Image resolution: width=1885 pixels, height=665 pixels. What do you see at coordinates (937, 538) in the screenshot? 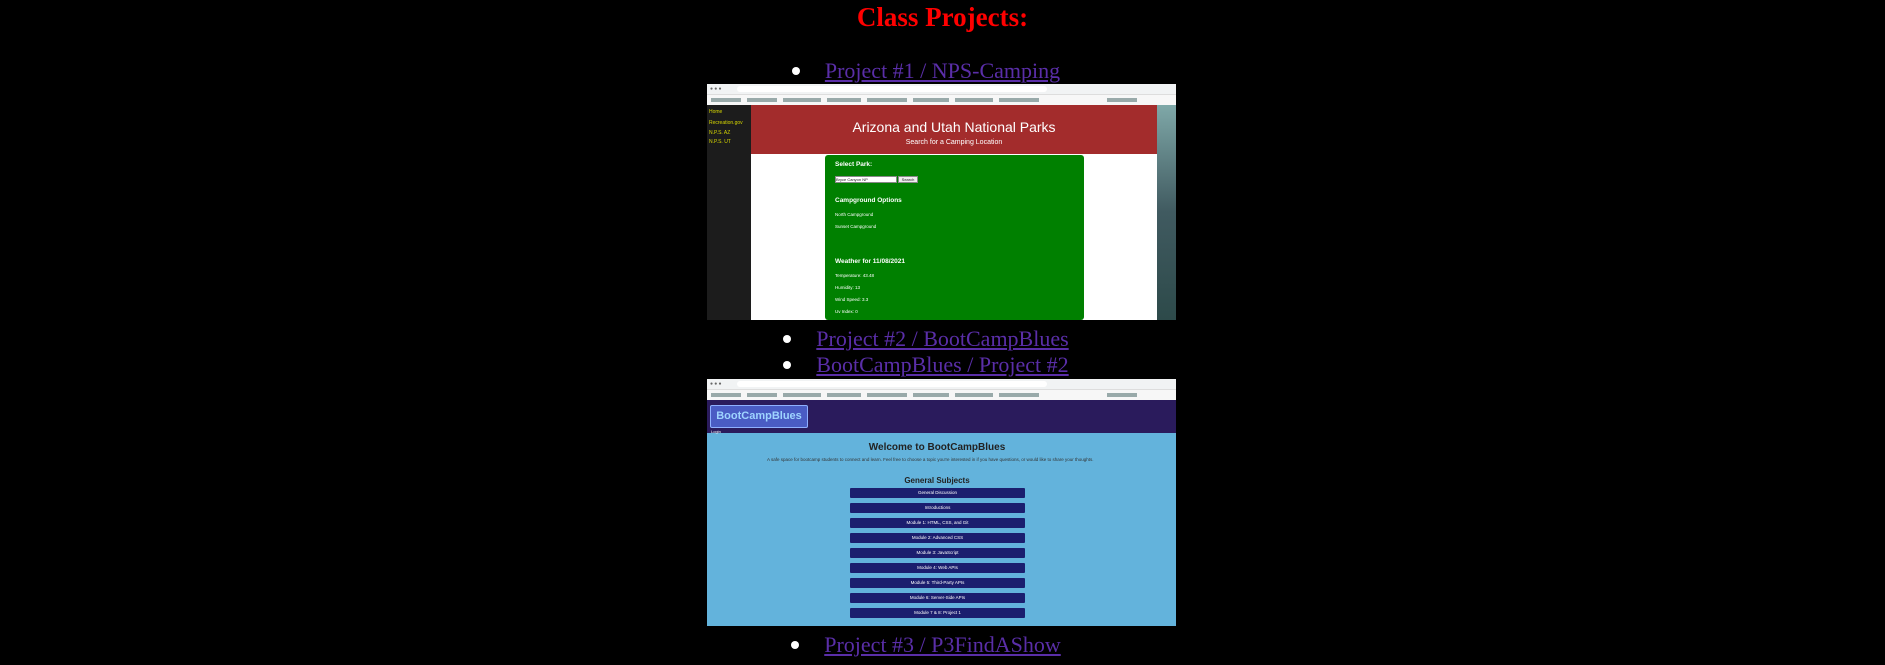
I see `bcb-subject-button: Module 2: Advanced CSS` at bounding box center [937, 538].